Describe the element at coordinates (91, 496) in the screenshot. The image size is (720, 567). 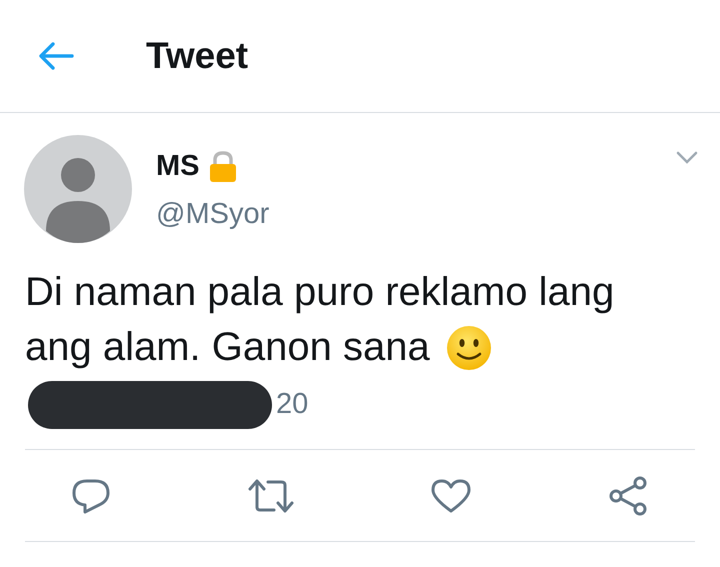
I see `reply-icon` at that location.